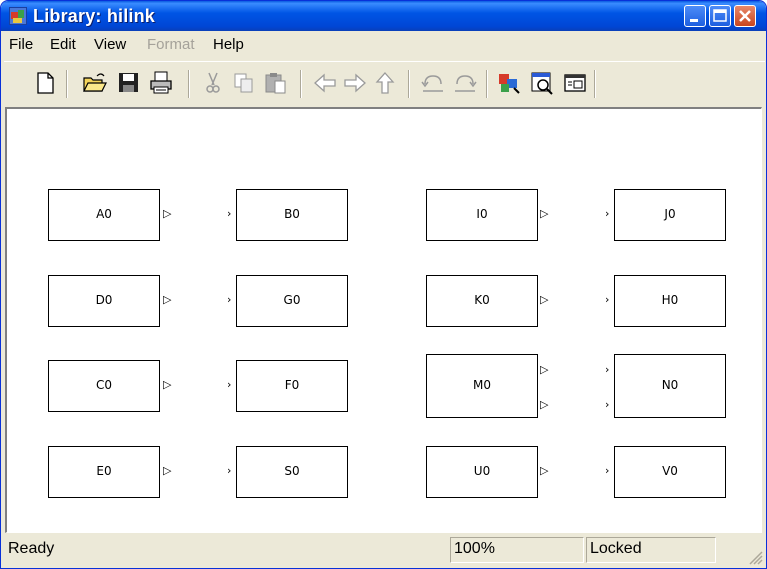 The height and width of the screenshot is (569, 767). Describe the element at coordinates (651, 550) in the screenshot. I see `lock-status: Locked` at that location.